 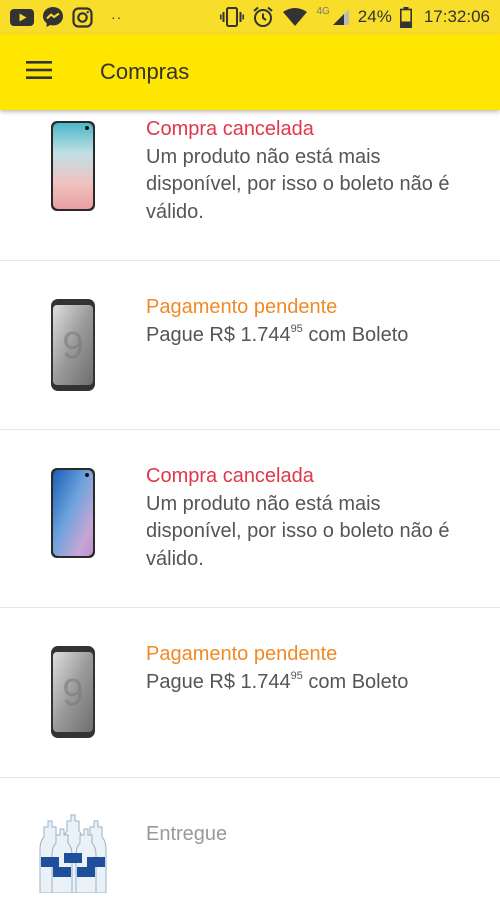 What do you see at coordinates (341, 17) in the screenshot?
I see `signal-icon` at bounding box center [341, 17].